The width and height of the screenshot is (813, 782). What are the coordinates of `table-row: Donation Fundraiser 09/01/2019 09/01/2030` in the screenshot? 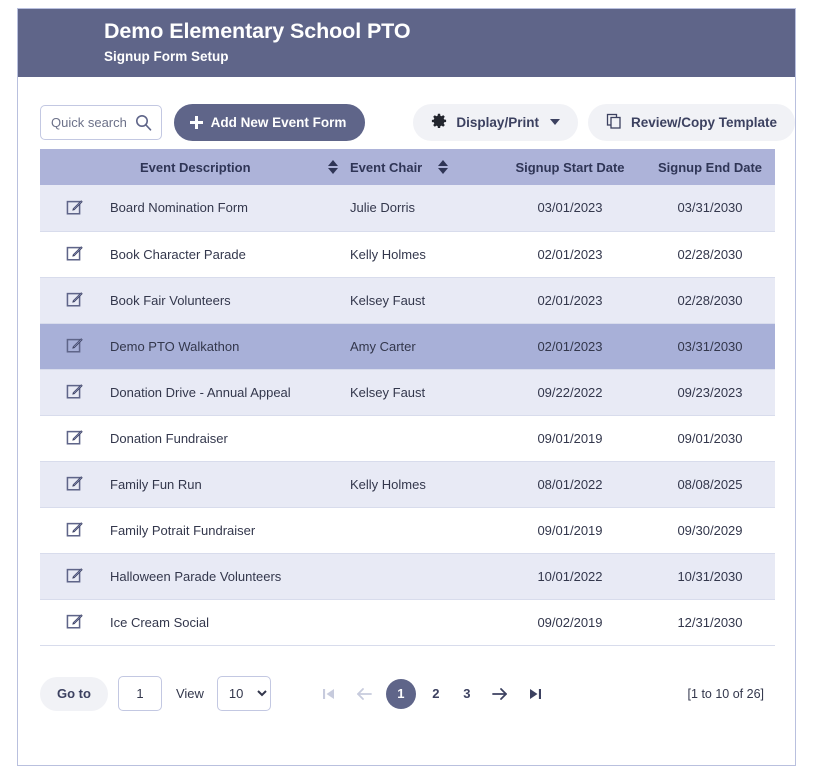 It's located at (407, 438).